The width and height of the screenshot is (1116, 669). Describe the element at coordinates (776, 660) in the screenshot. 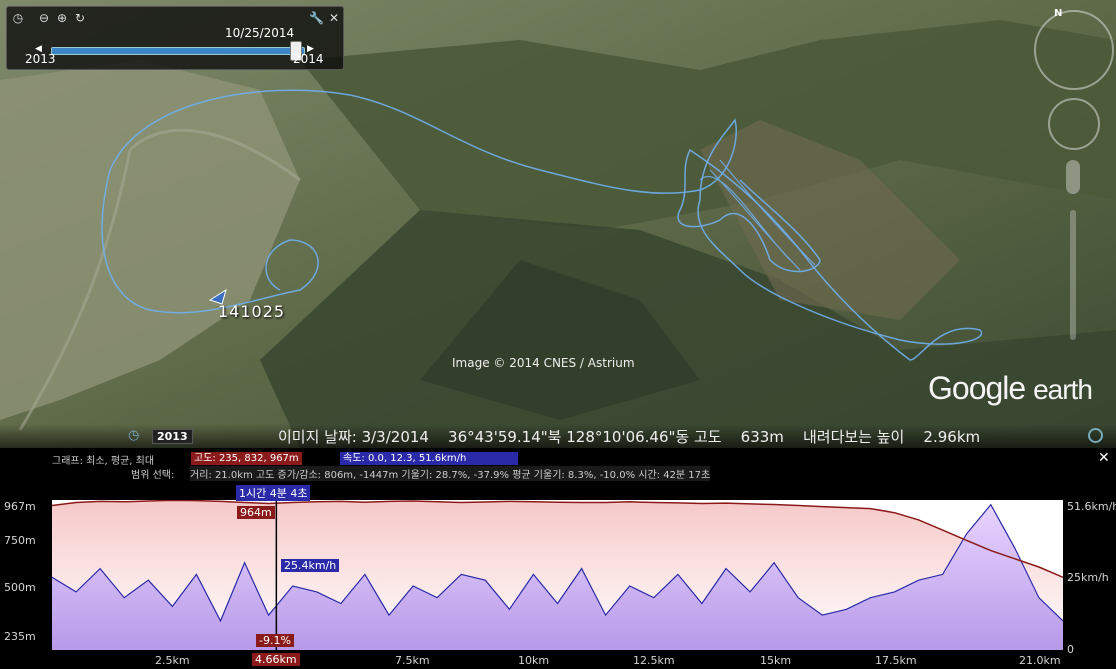

I see `x-tick: 15km` at that location.